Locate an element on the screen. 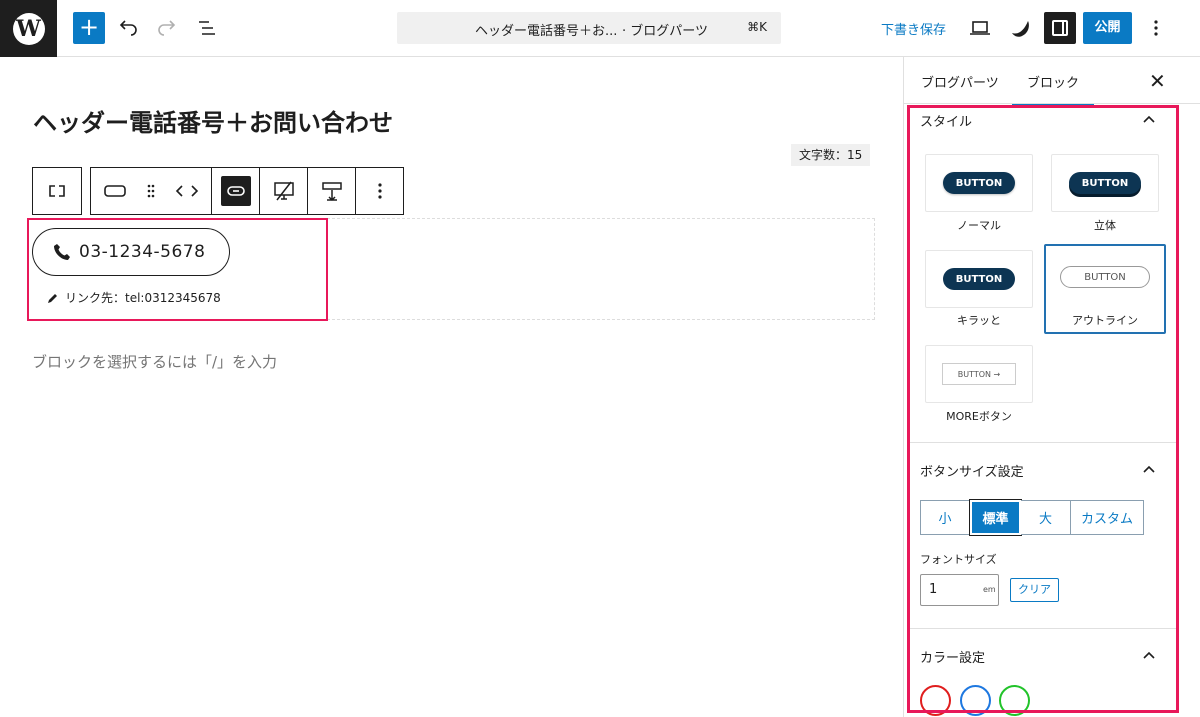  preview-icon is located at coordinates (980, 28).